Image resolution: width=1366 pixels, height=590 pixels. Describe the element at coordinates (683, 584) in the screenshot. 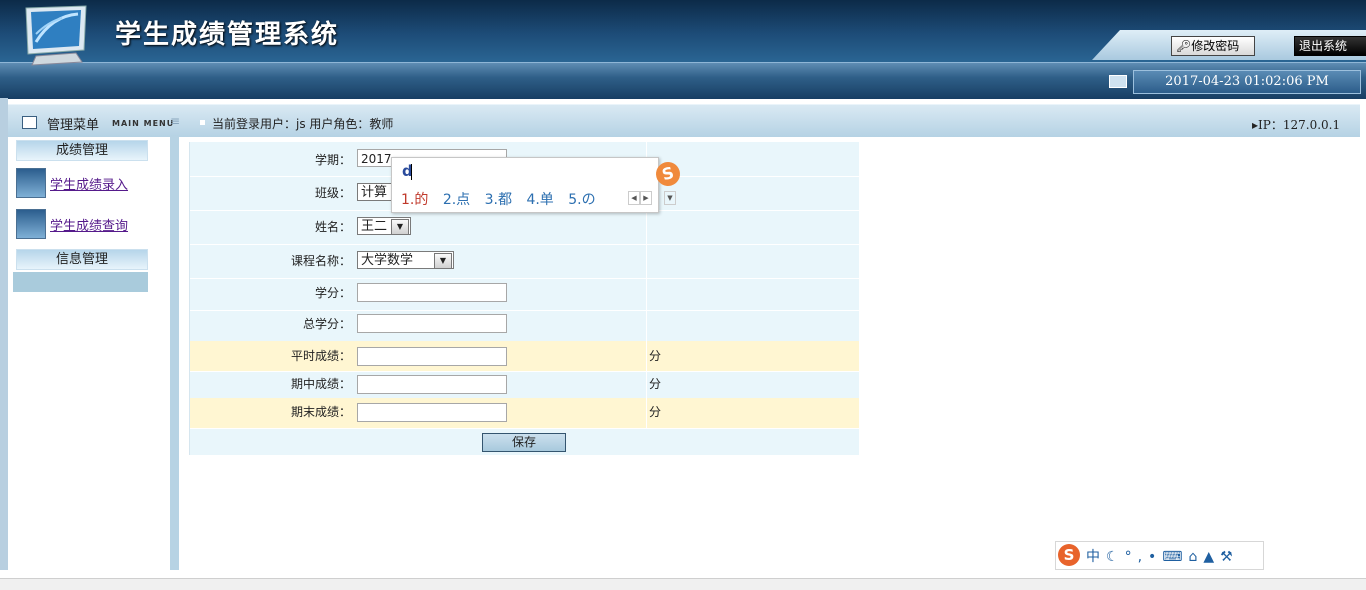

I see `browser-status-bar` at that location.